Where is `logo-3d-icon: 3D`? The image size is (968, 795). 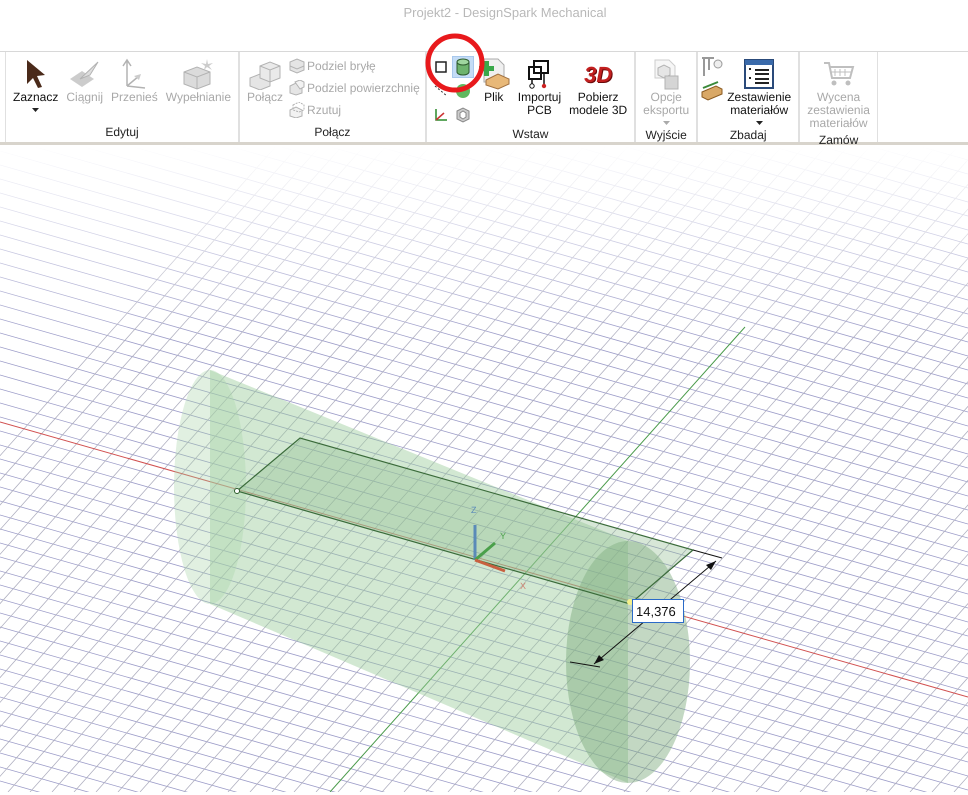 logo-3d-icon: 3D is located at coordinates (598, 74).